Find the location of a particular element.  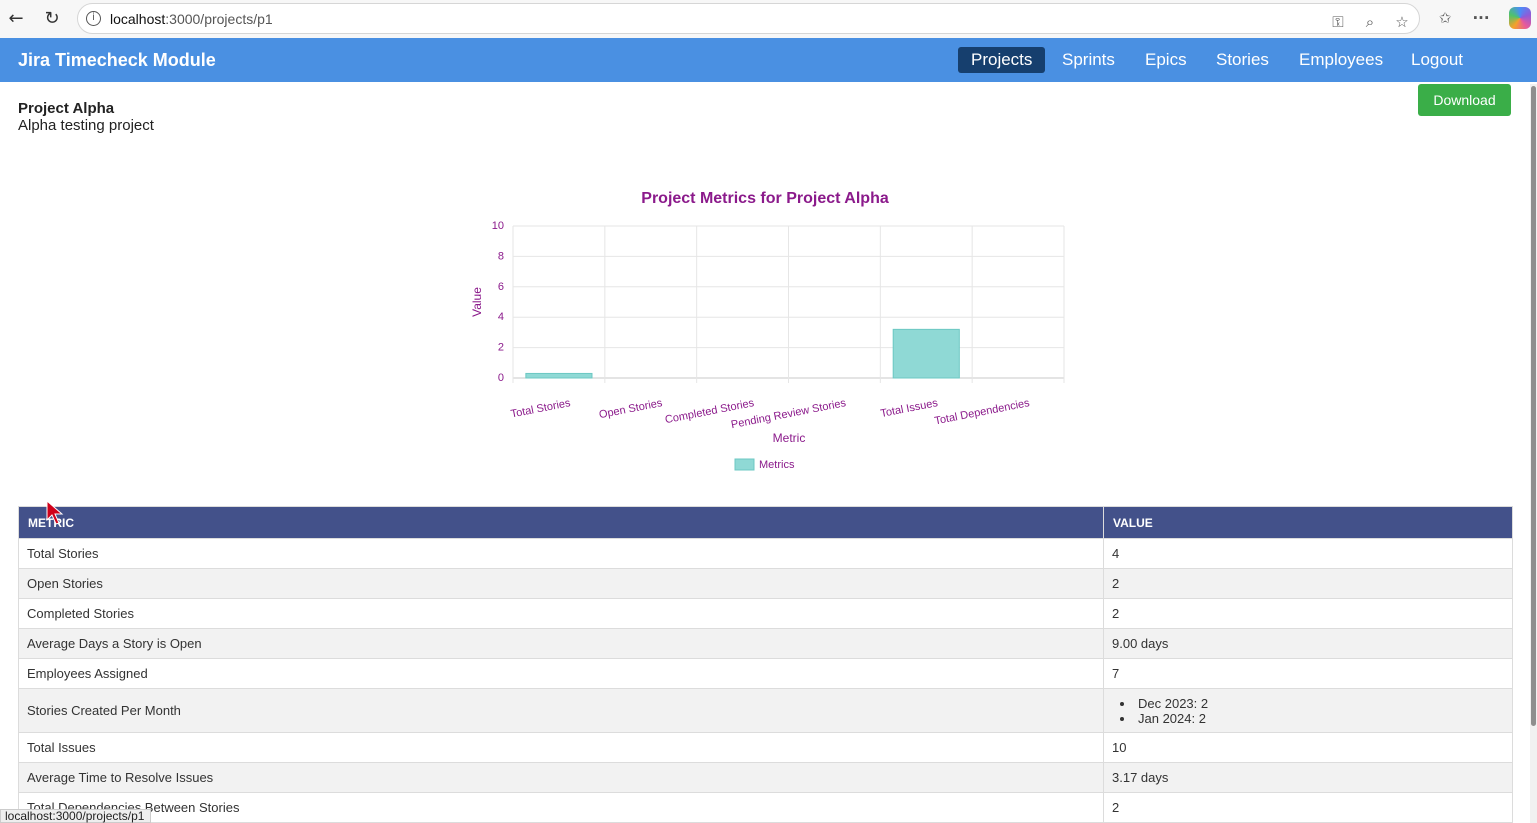

list-item: Jan 2024: 2 is located at coordinates (1312, 718).